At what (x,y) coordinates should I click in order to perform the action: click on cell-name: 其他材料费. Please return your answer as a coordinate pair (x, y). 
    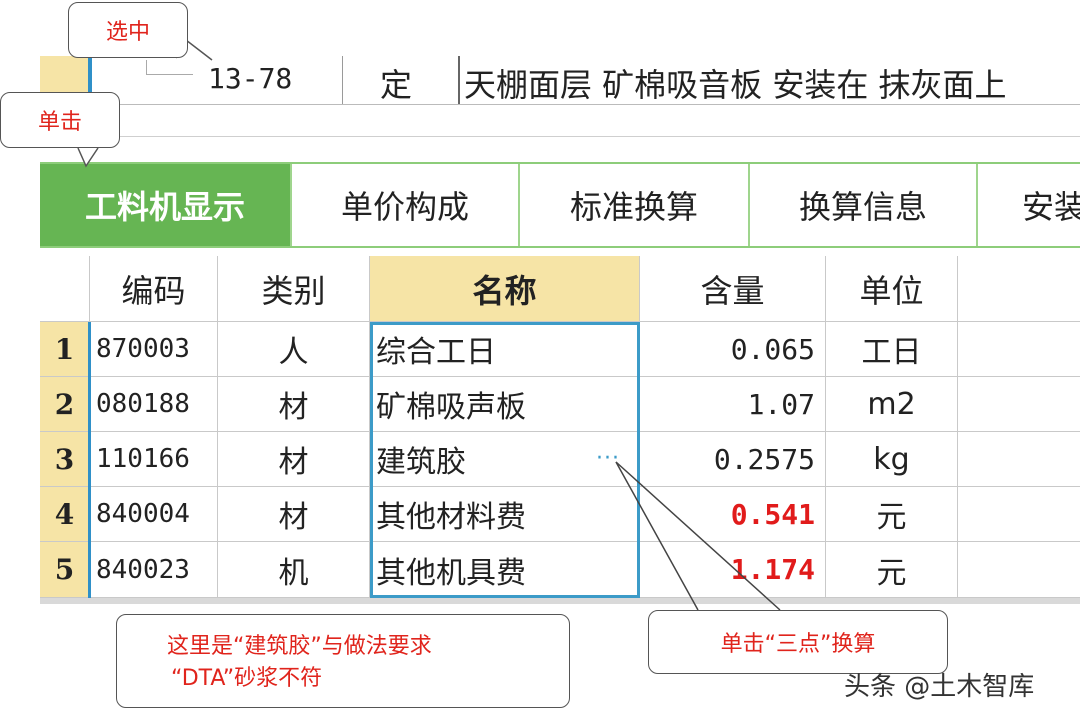
    Looking at the image, I should click on (505, 514).